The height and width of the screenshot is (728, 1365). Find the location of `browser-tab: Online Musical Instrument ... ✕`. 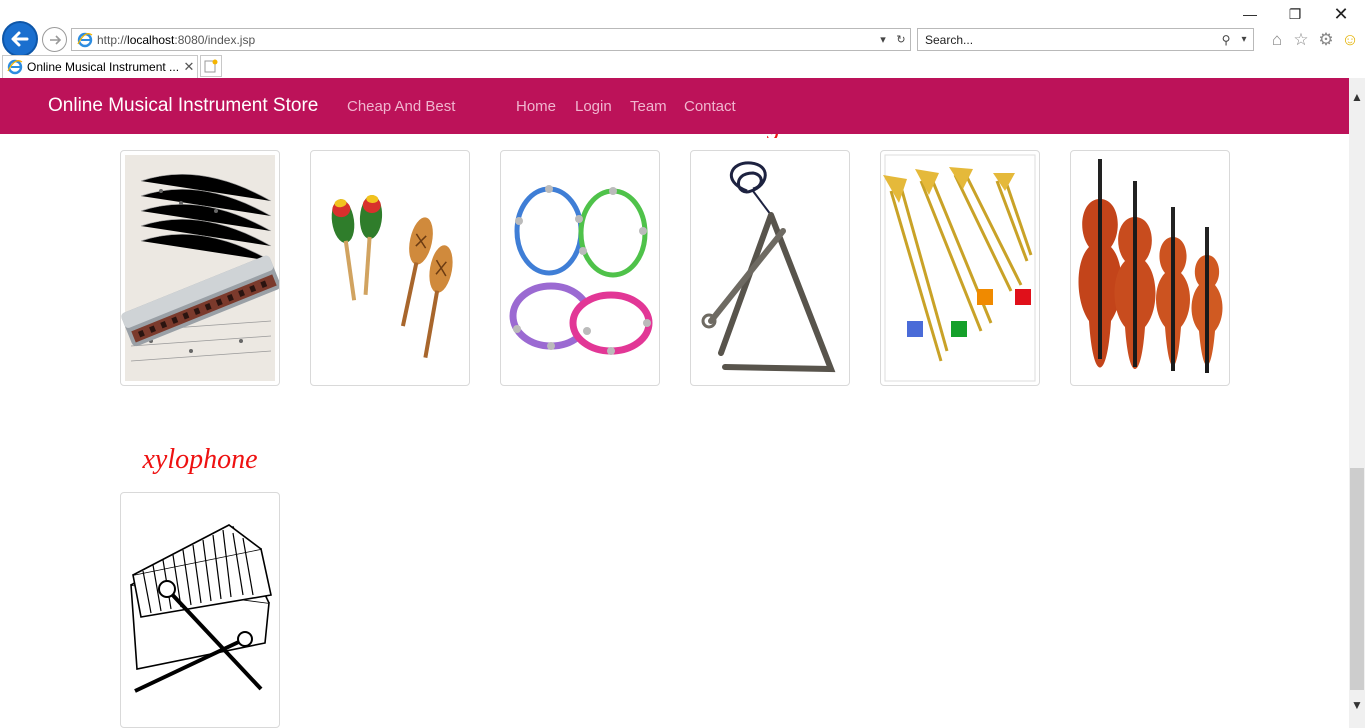

browser-tab: Online Musical Instrument ... ✕ is located at coordinates (100, 66).